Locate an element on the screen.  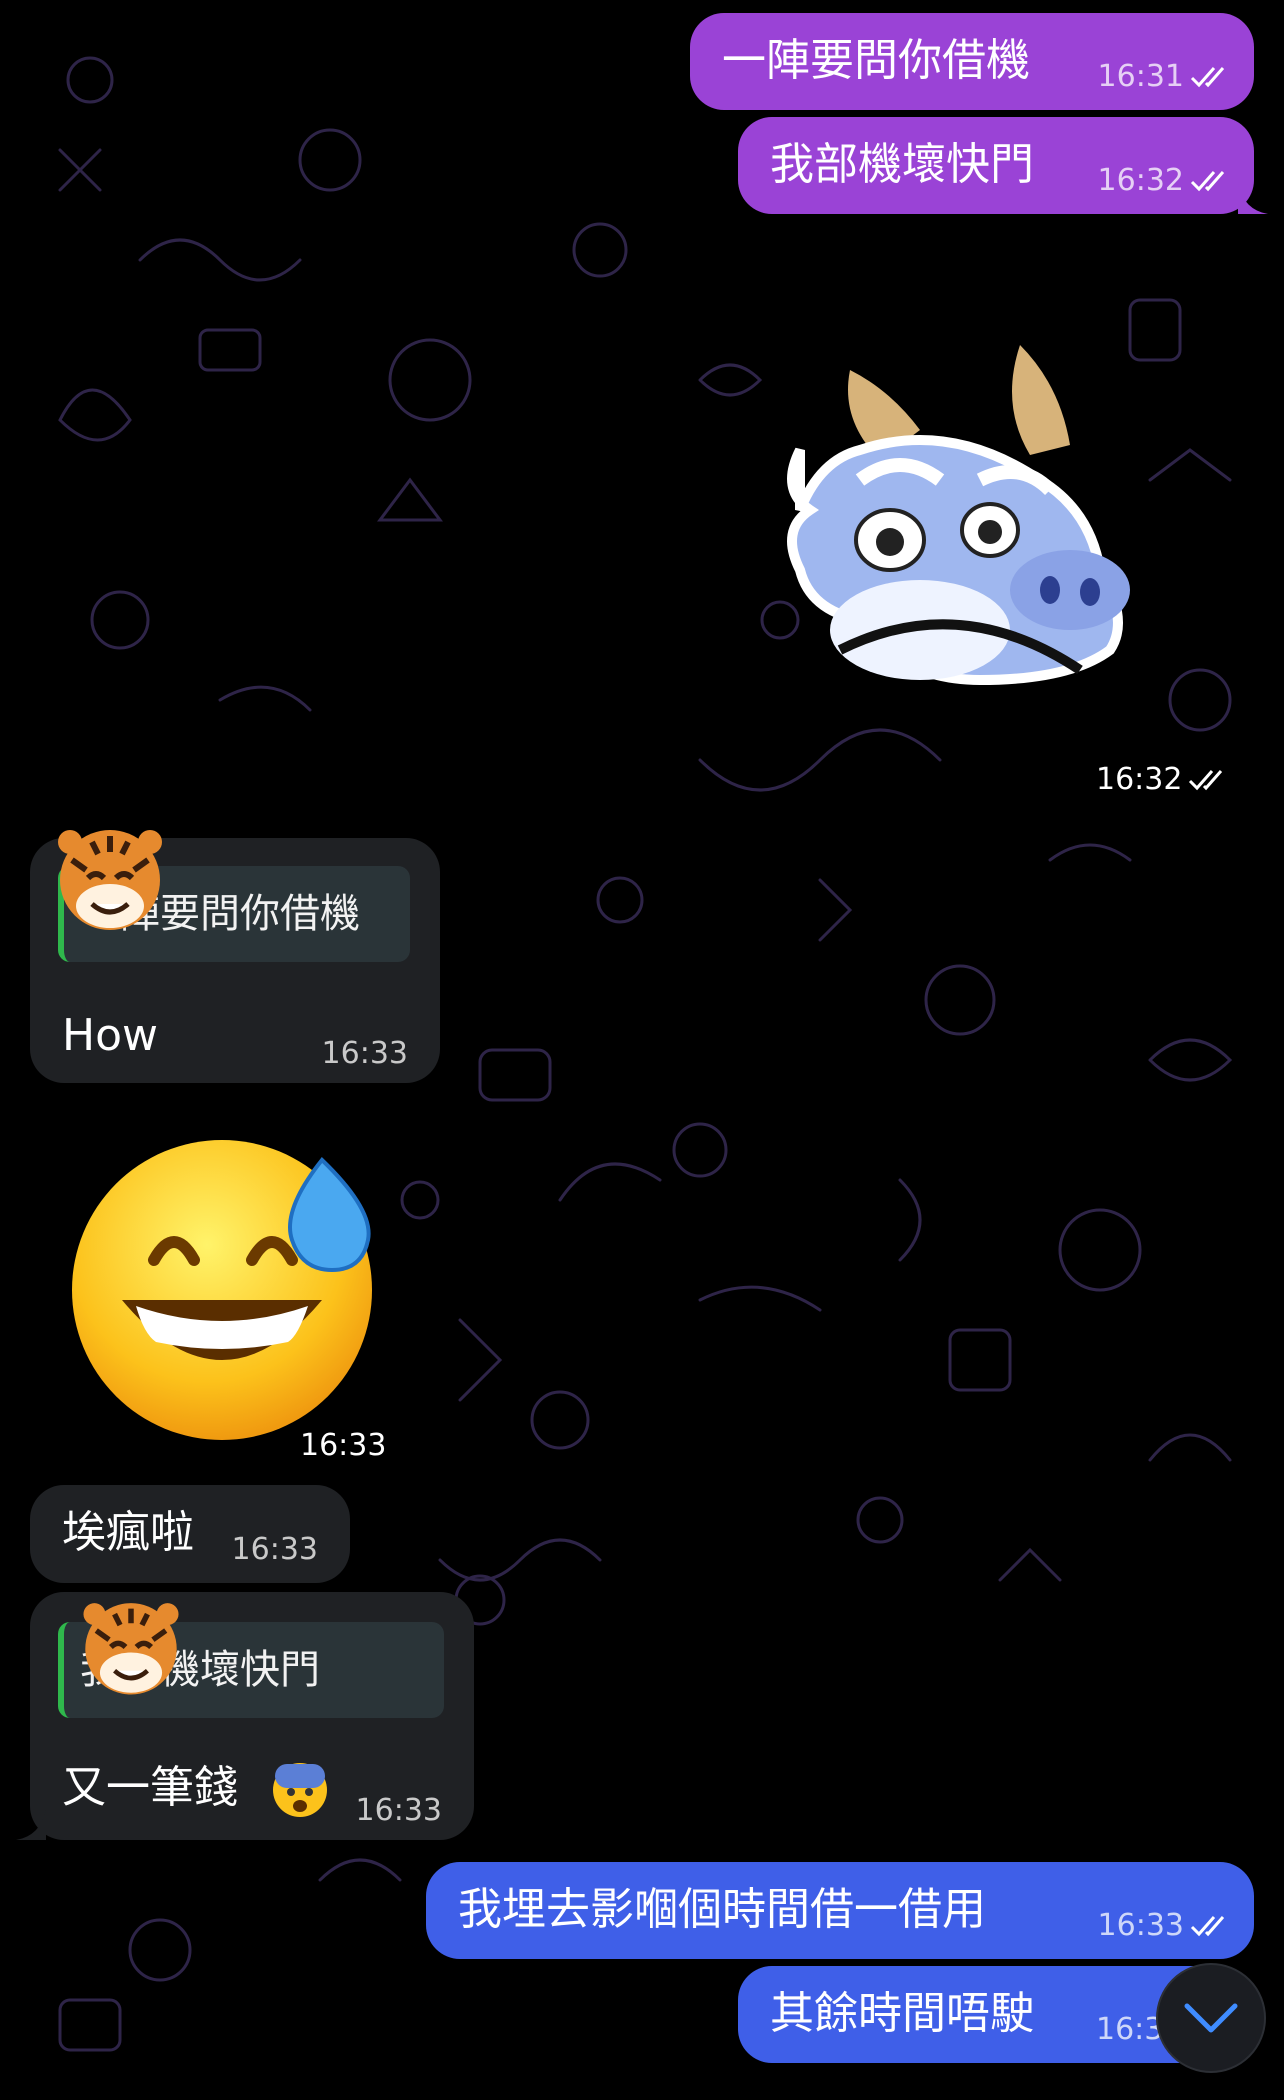
message-meta: 16:31 is located at coordinates (1166, 77).